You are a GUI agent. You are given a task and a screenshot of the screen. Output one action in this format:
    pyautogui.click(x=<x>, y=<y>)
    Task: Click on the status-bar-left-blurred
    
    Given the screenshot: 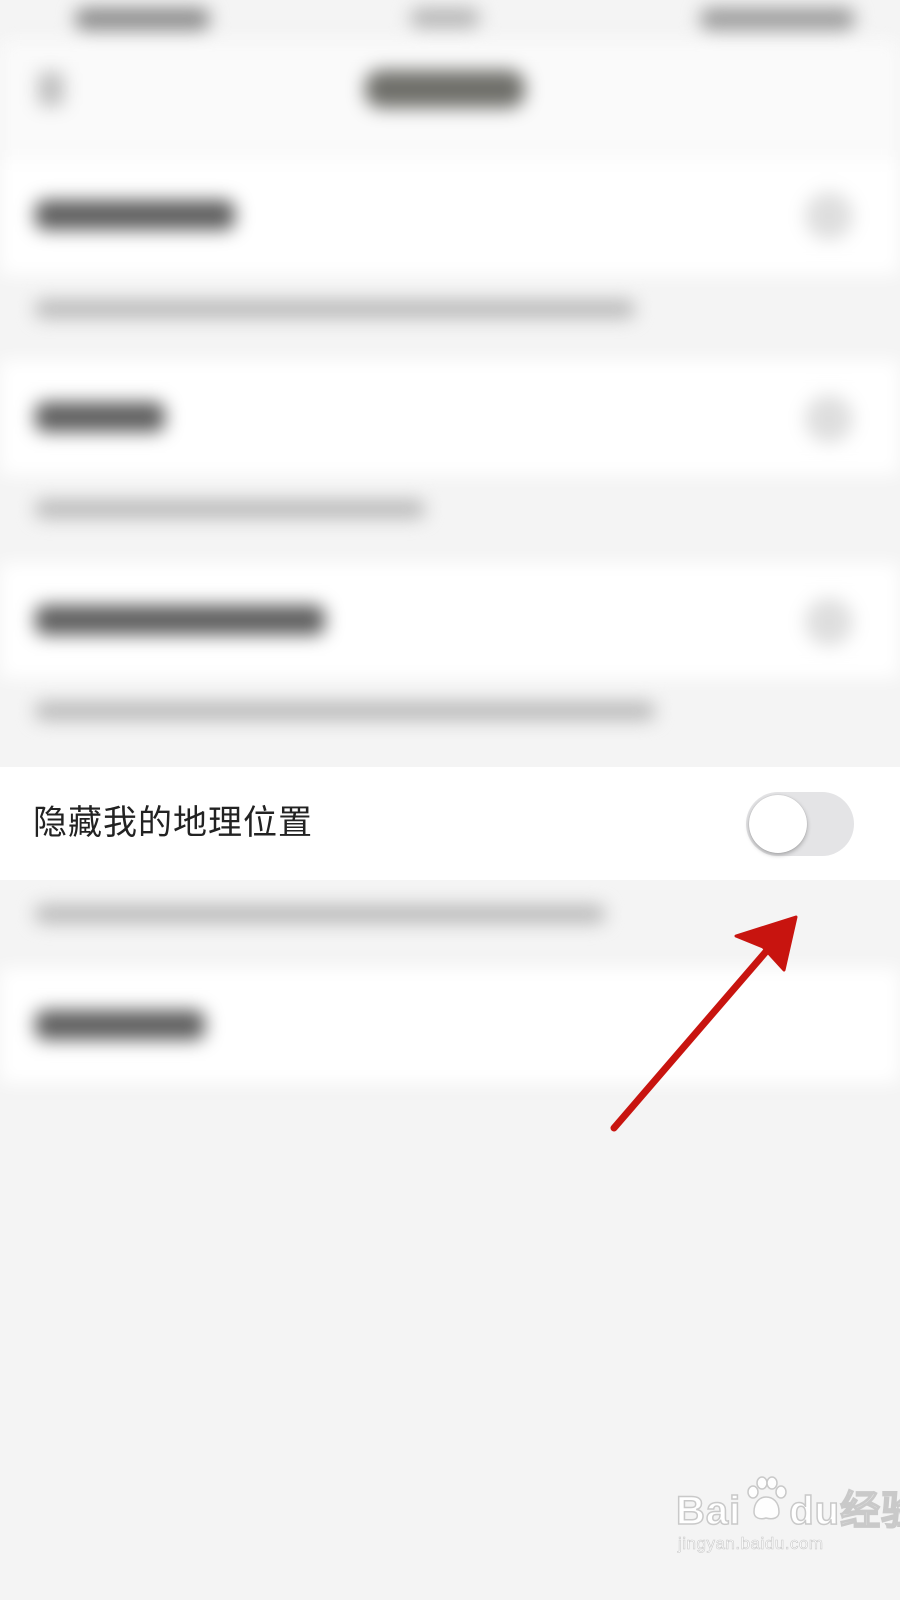 What is the action you would take?
    pyautogui.click(x=142, y=19)
    